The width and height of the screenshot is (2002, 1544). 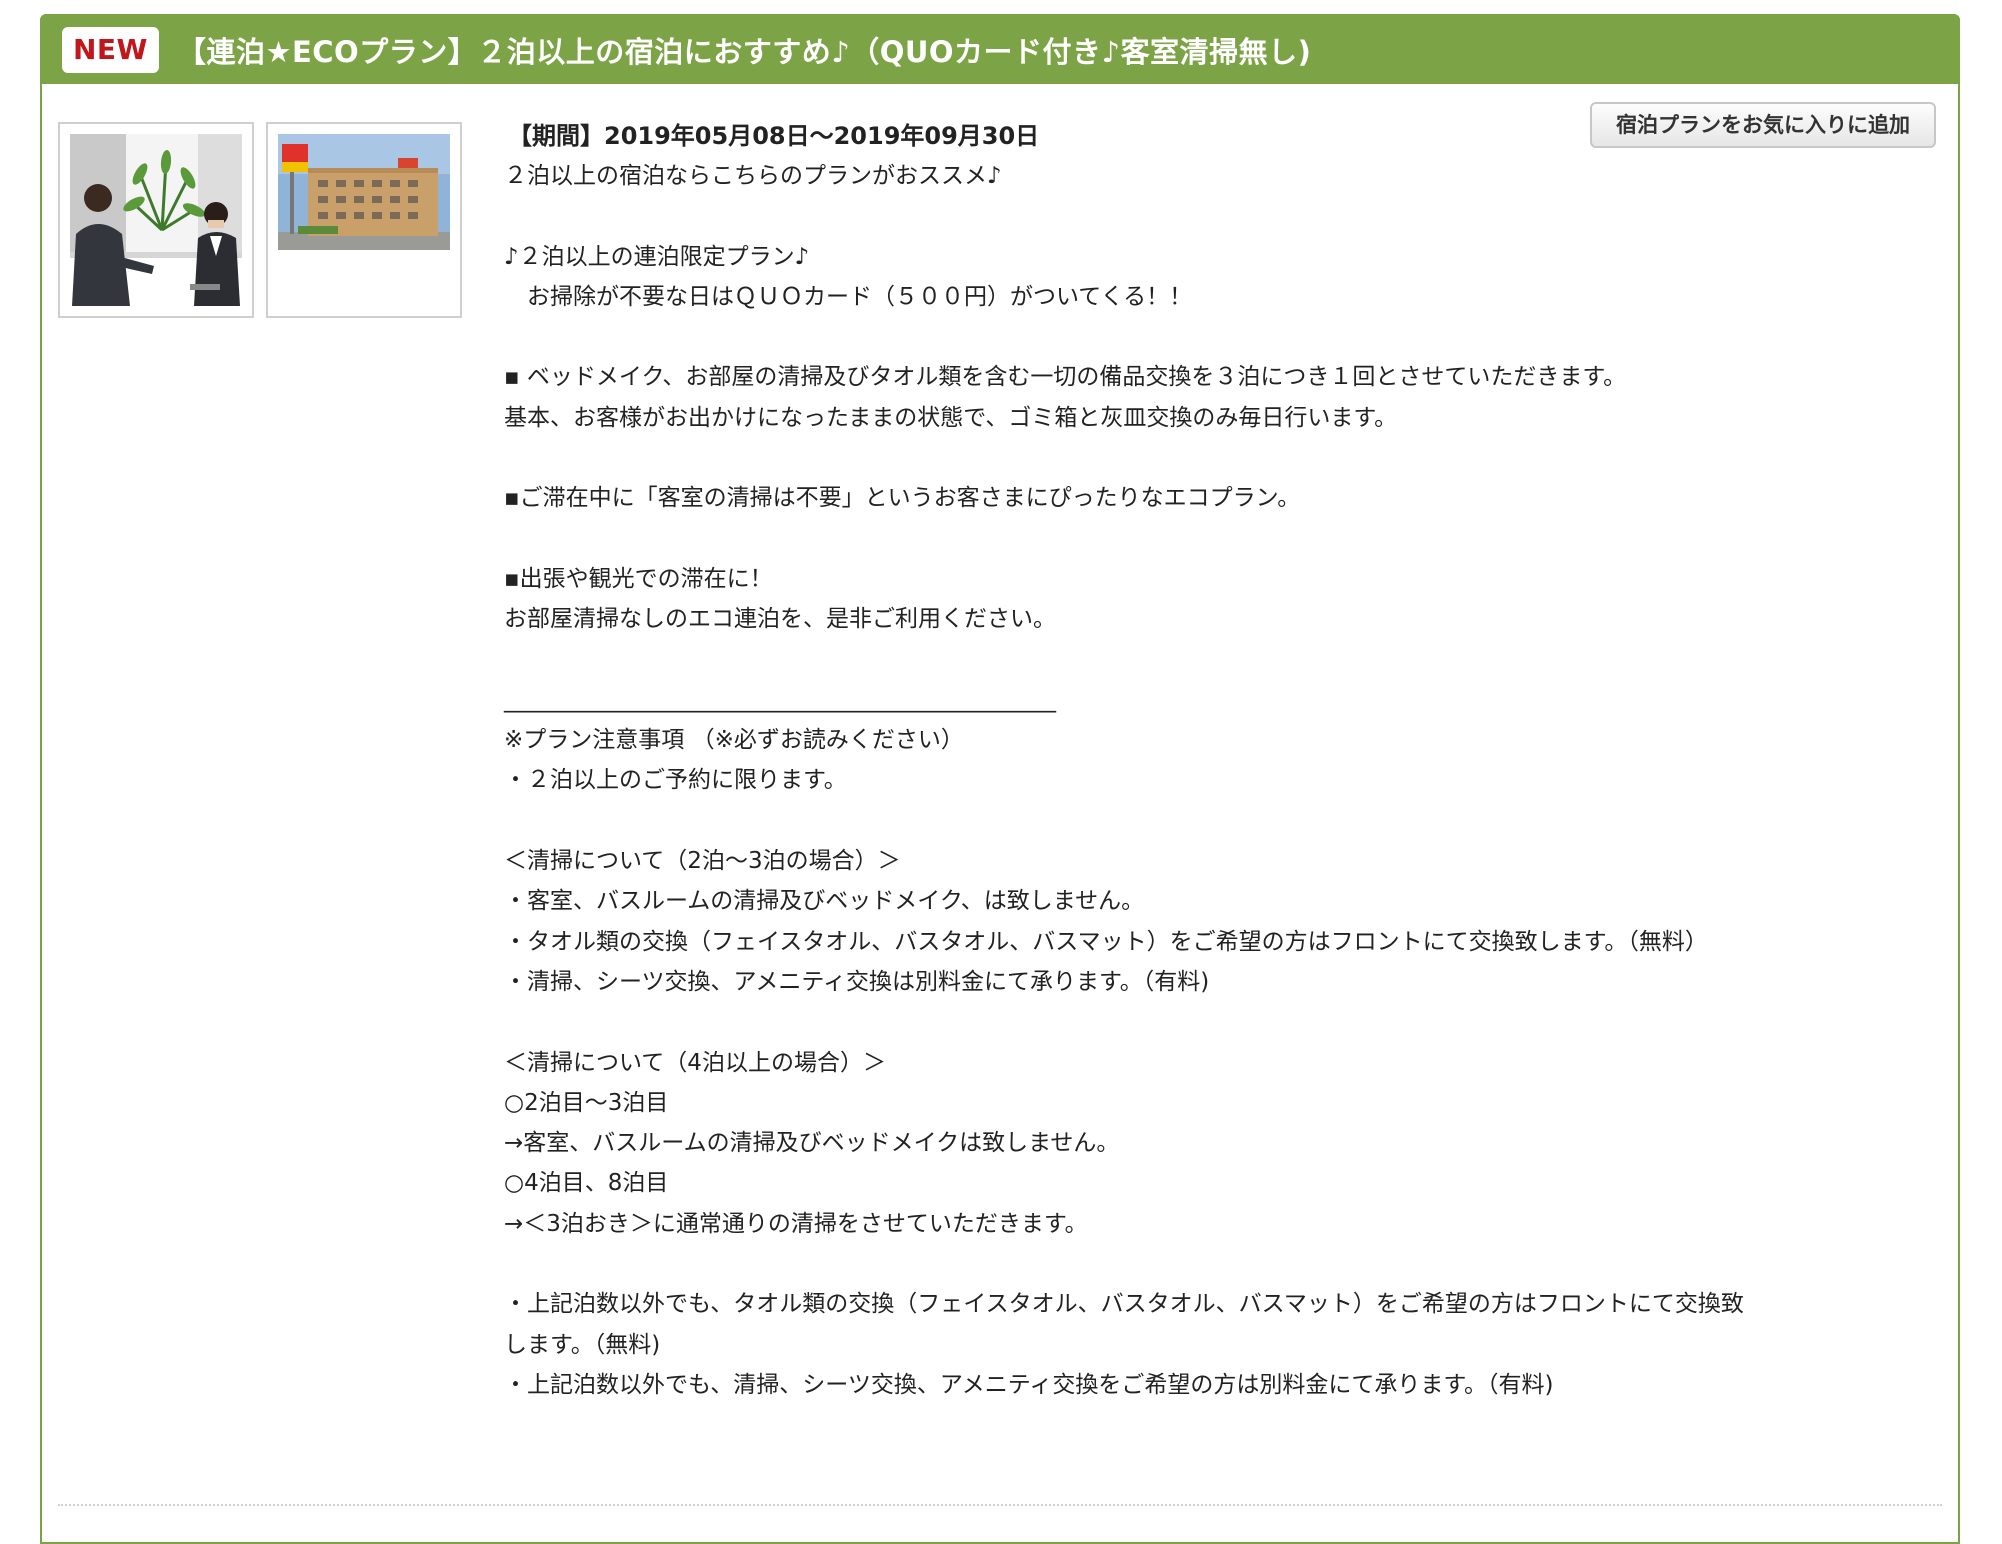 I want to click on description-line: します。（無料), so click(x=582, y=1344).